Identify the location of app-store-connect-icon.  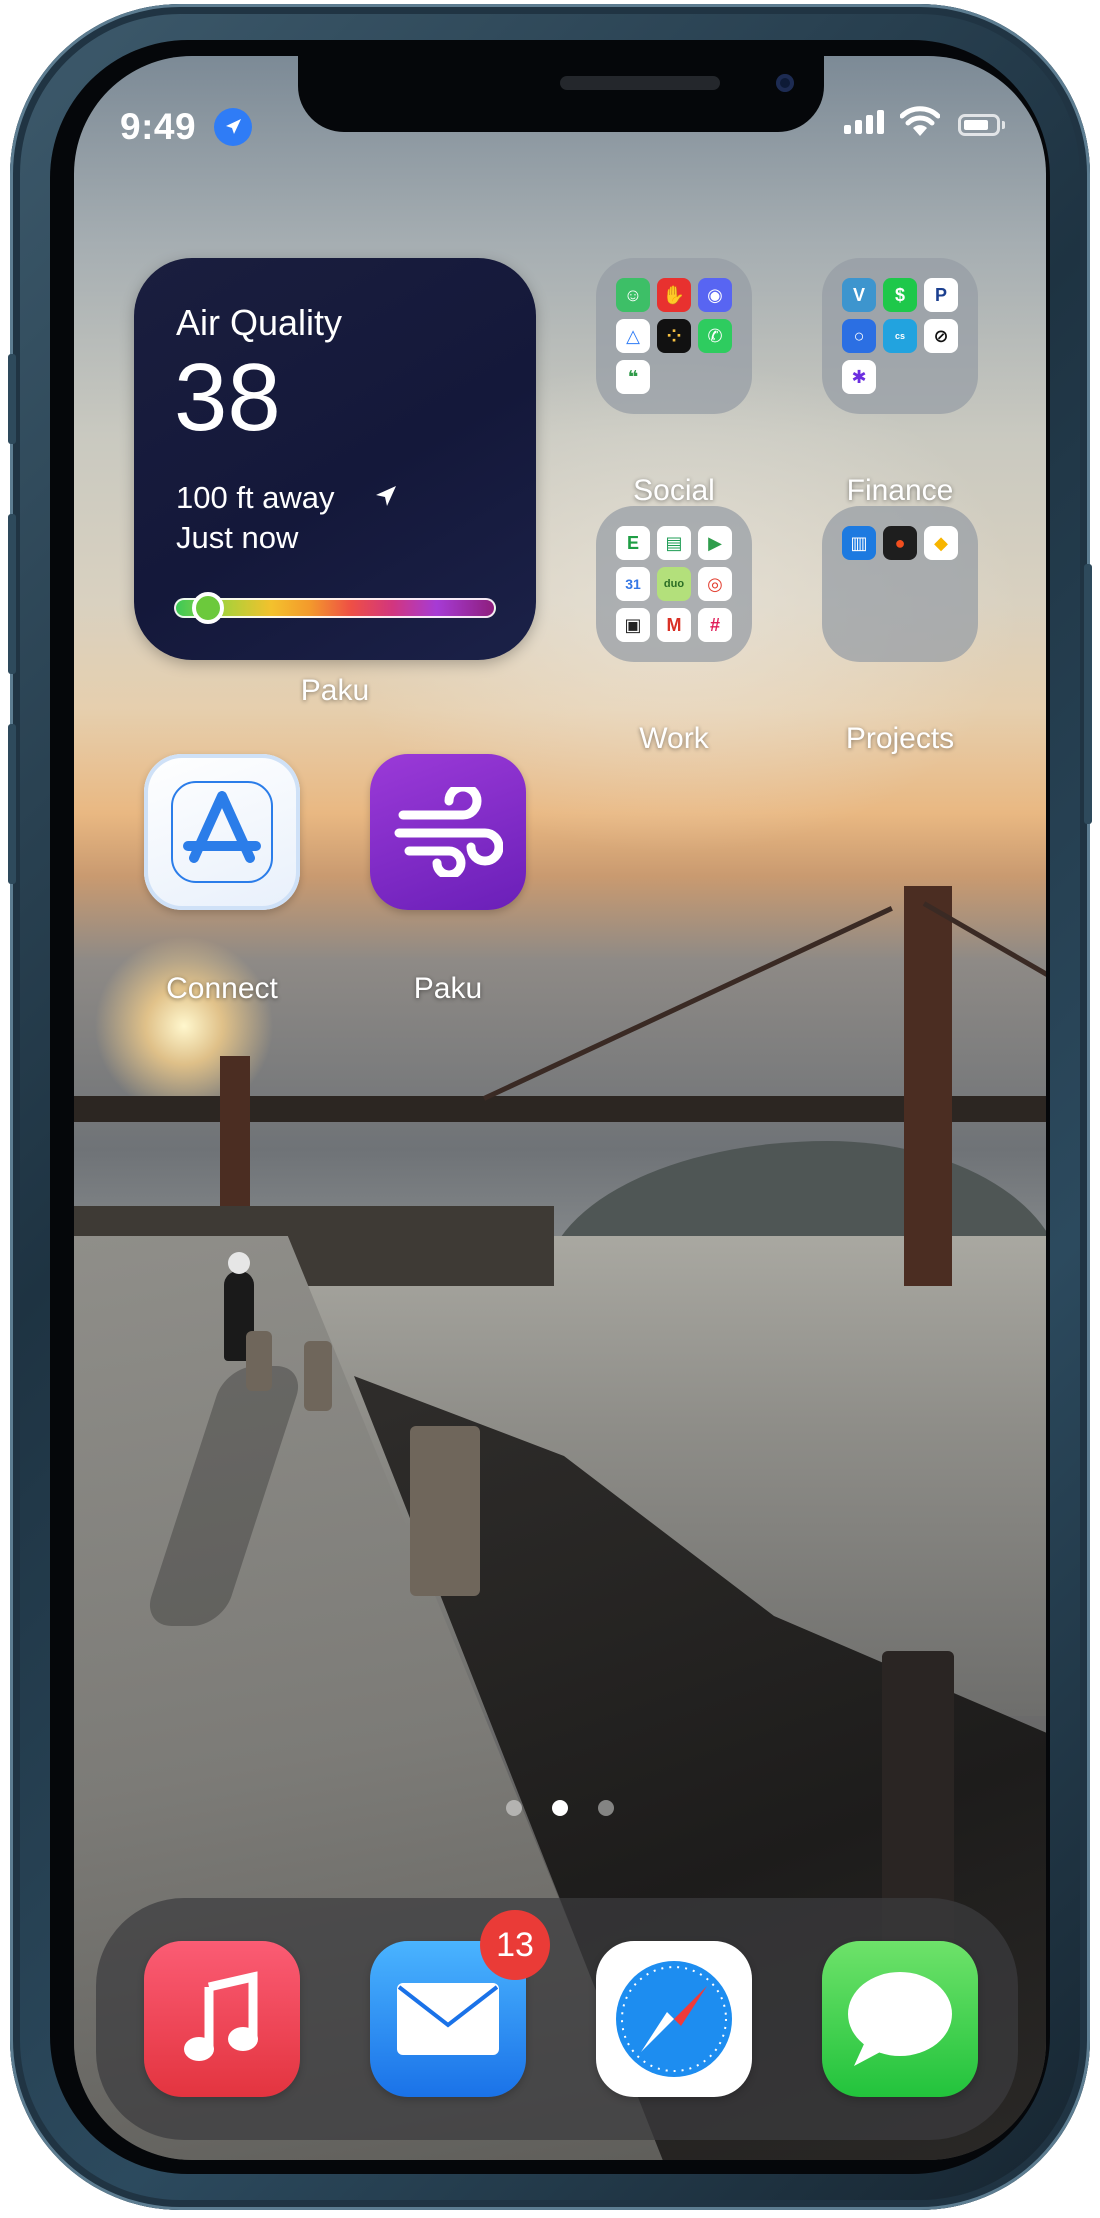
(222, 832).